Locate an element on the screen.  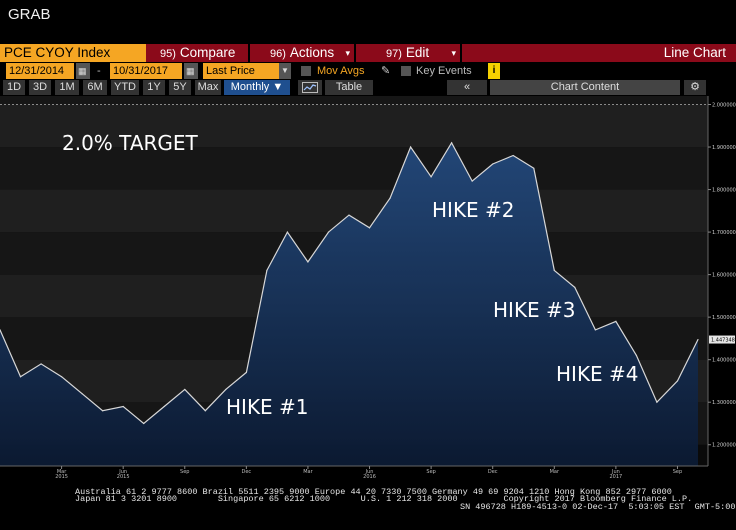
frequency-label: Monthly is located at coordinates (250, 87).